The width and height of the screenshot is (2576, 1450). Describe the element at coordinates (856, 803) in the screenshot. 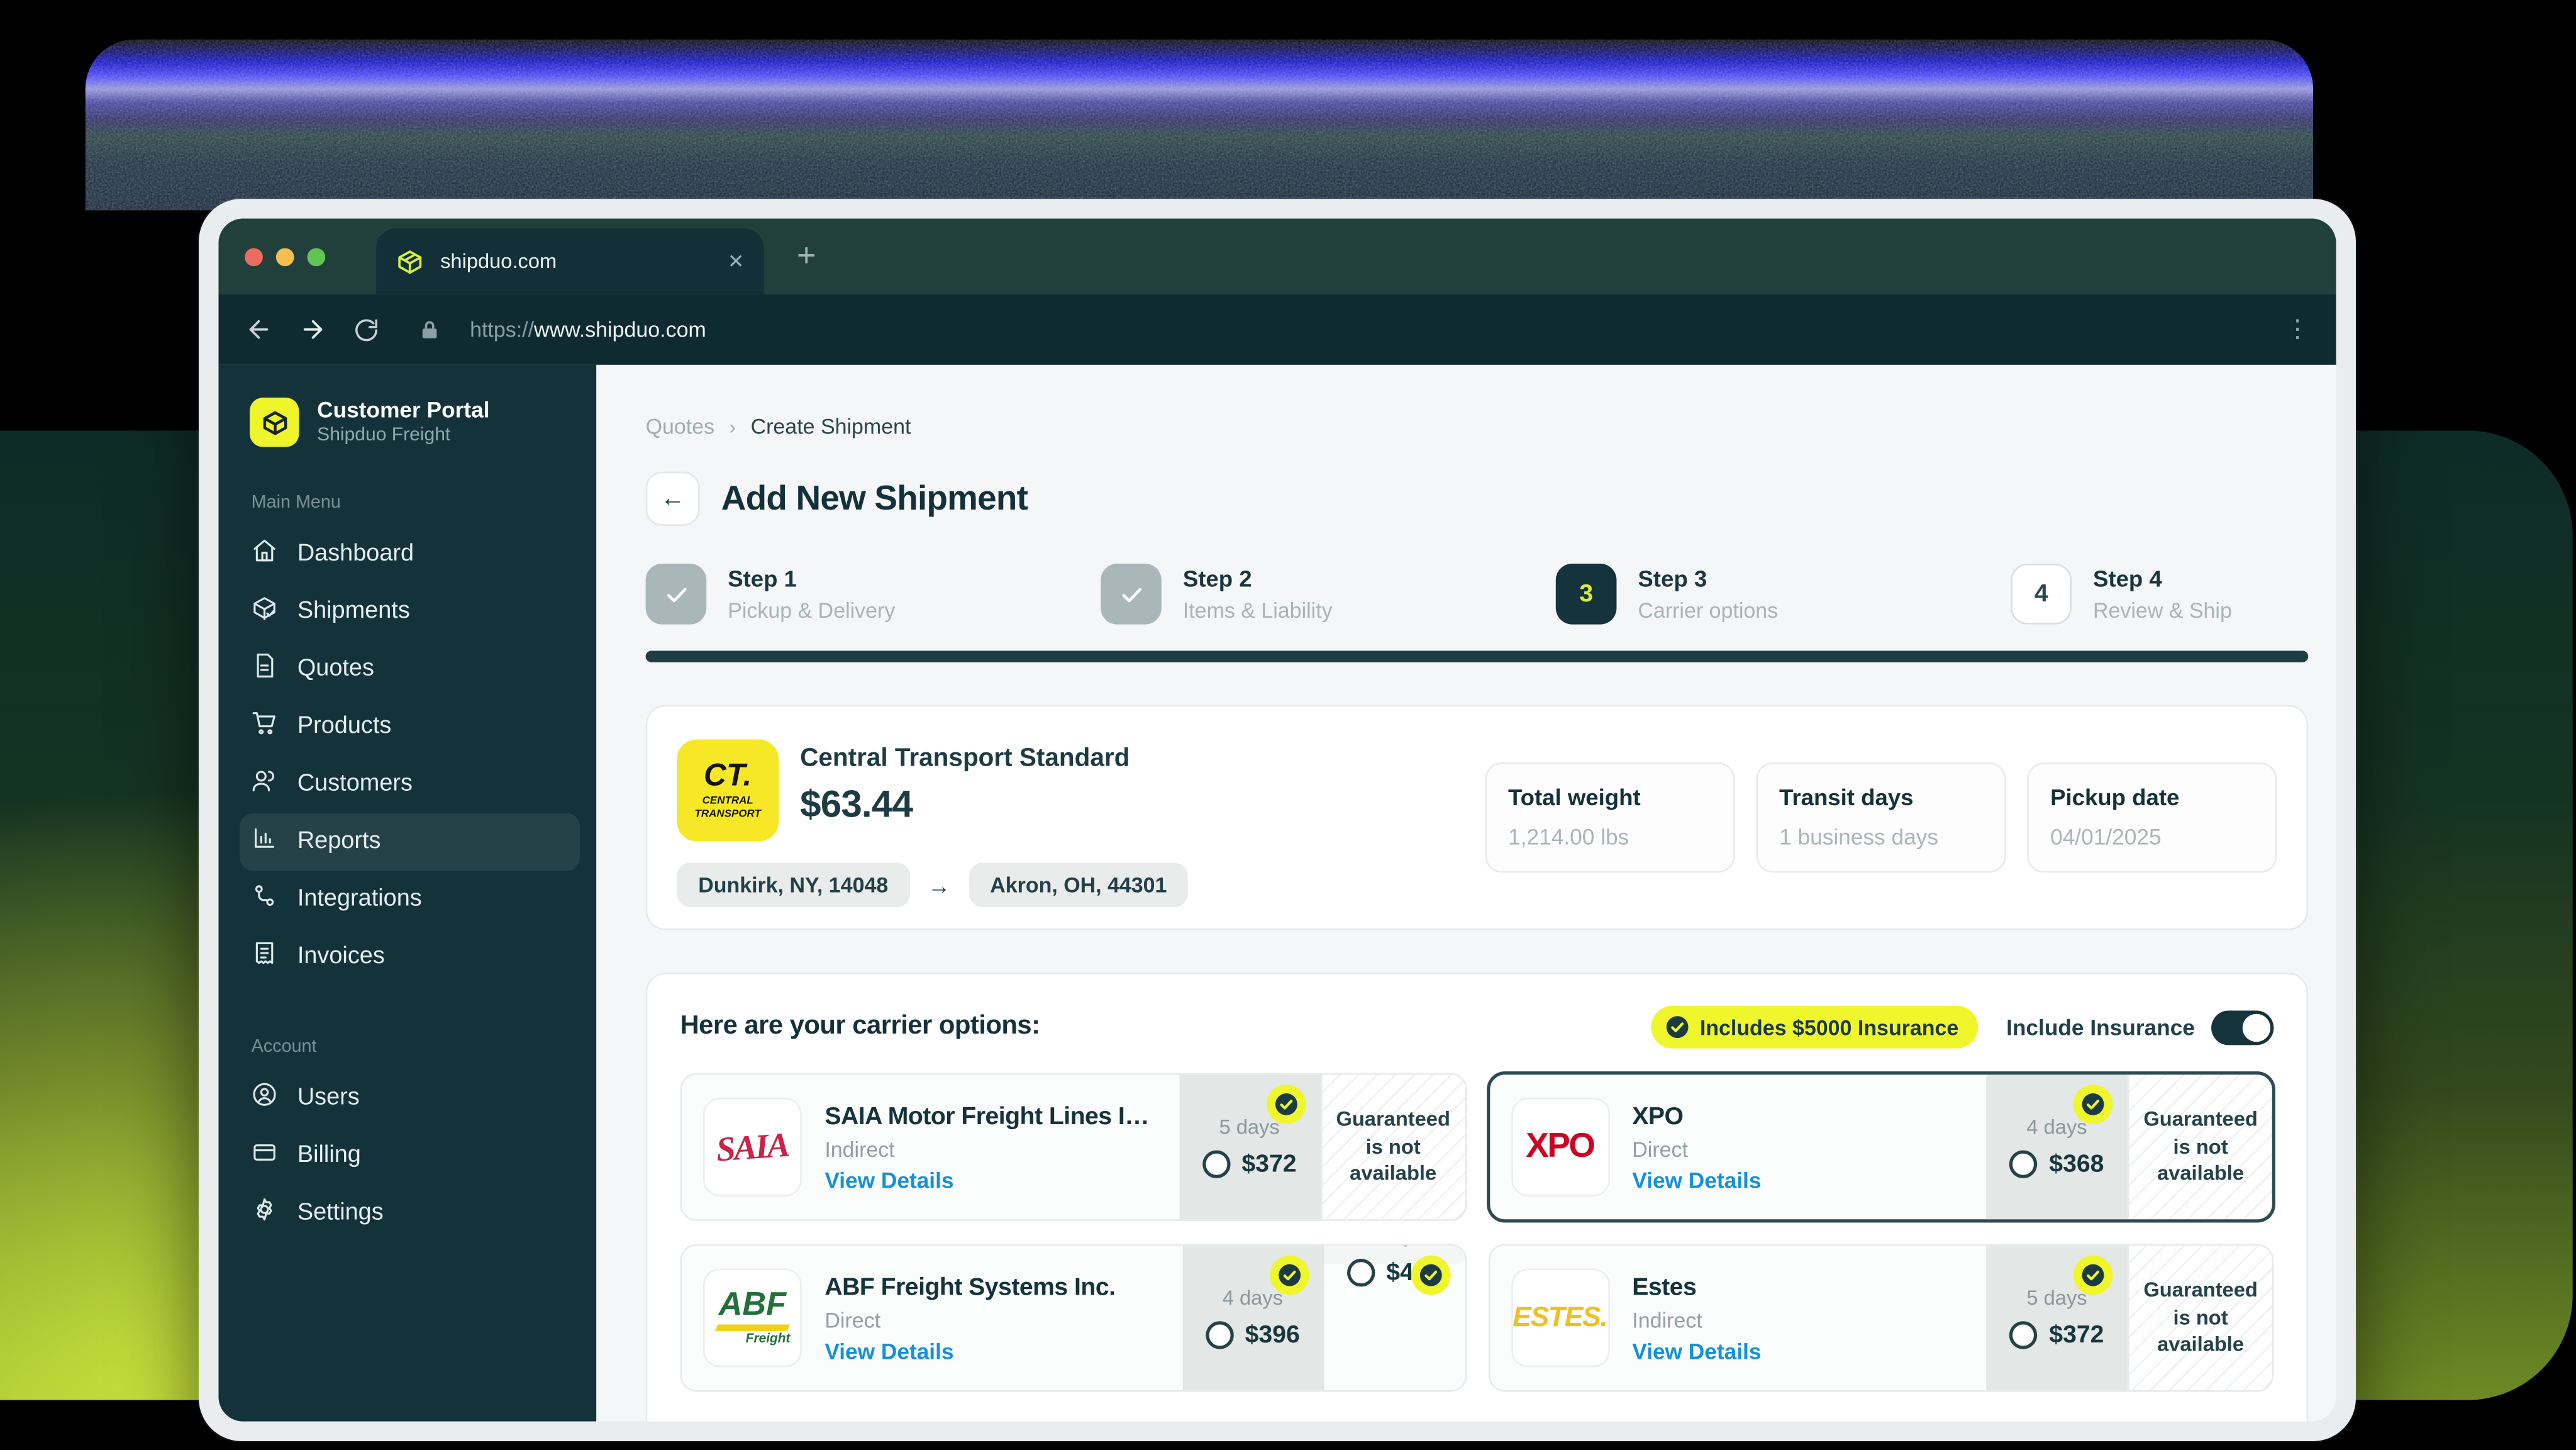

I see `summary-price: $63.44` at that location.